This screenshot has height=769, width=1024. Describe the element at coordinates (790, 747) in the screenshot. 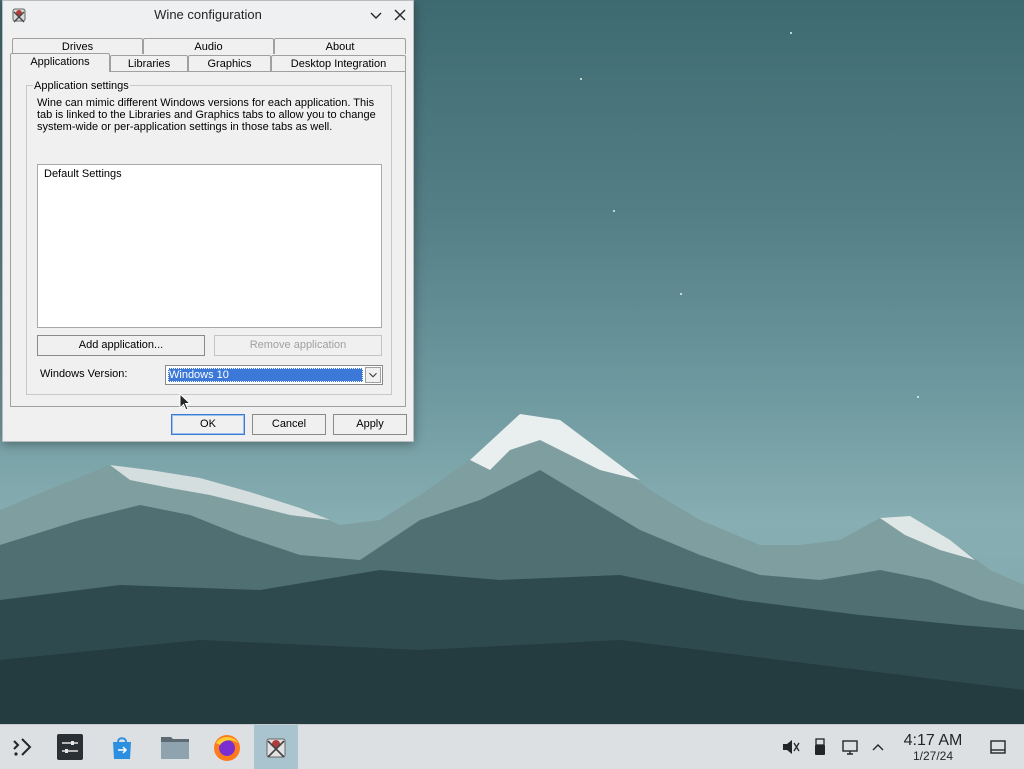

I see `volume-muted-icon` at that location.